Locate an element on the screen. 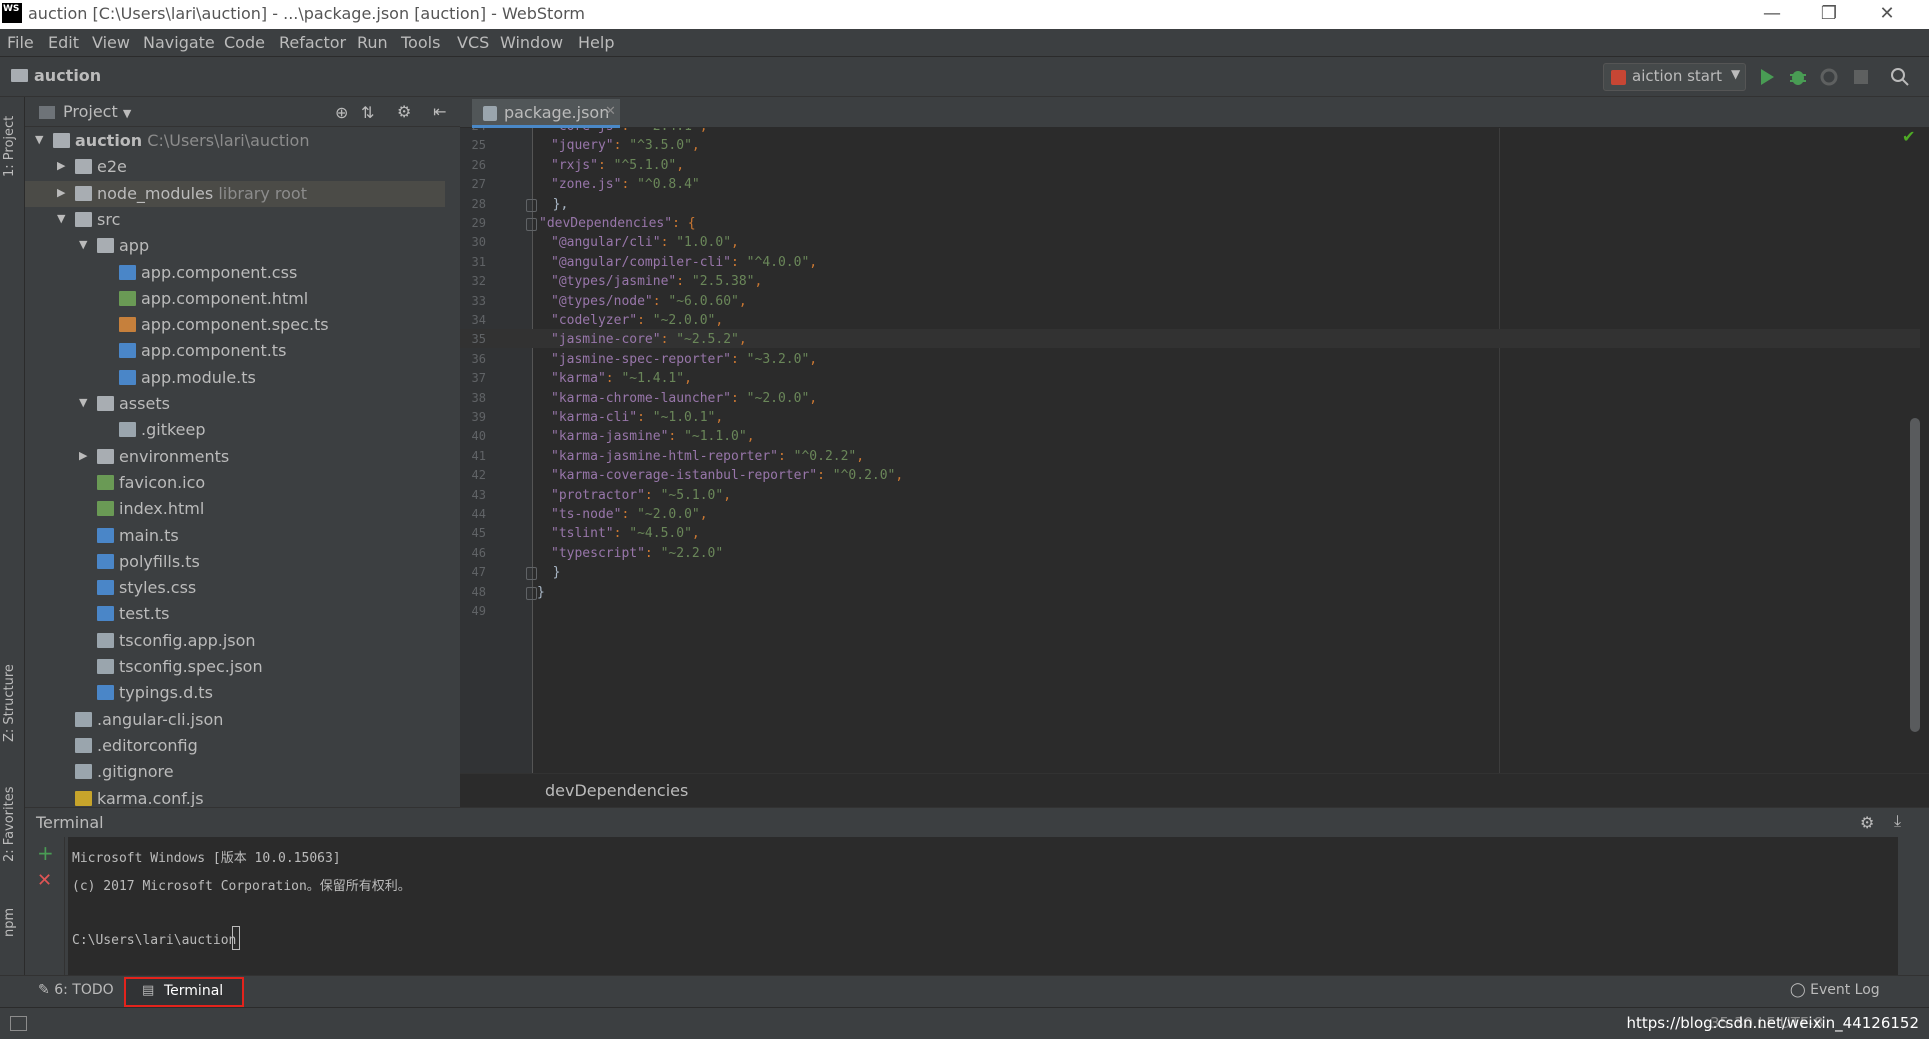 This screenshot has height=1039, width=1929. hide-panel-icon: ⤓ is located at coordinates (1897, 821).